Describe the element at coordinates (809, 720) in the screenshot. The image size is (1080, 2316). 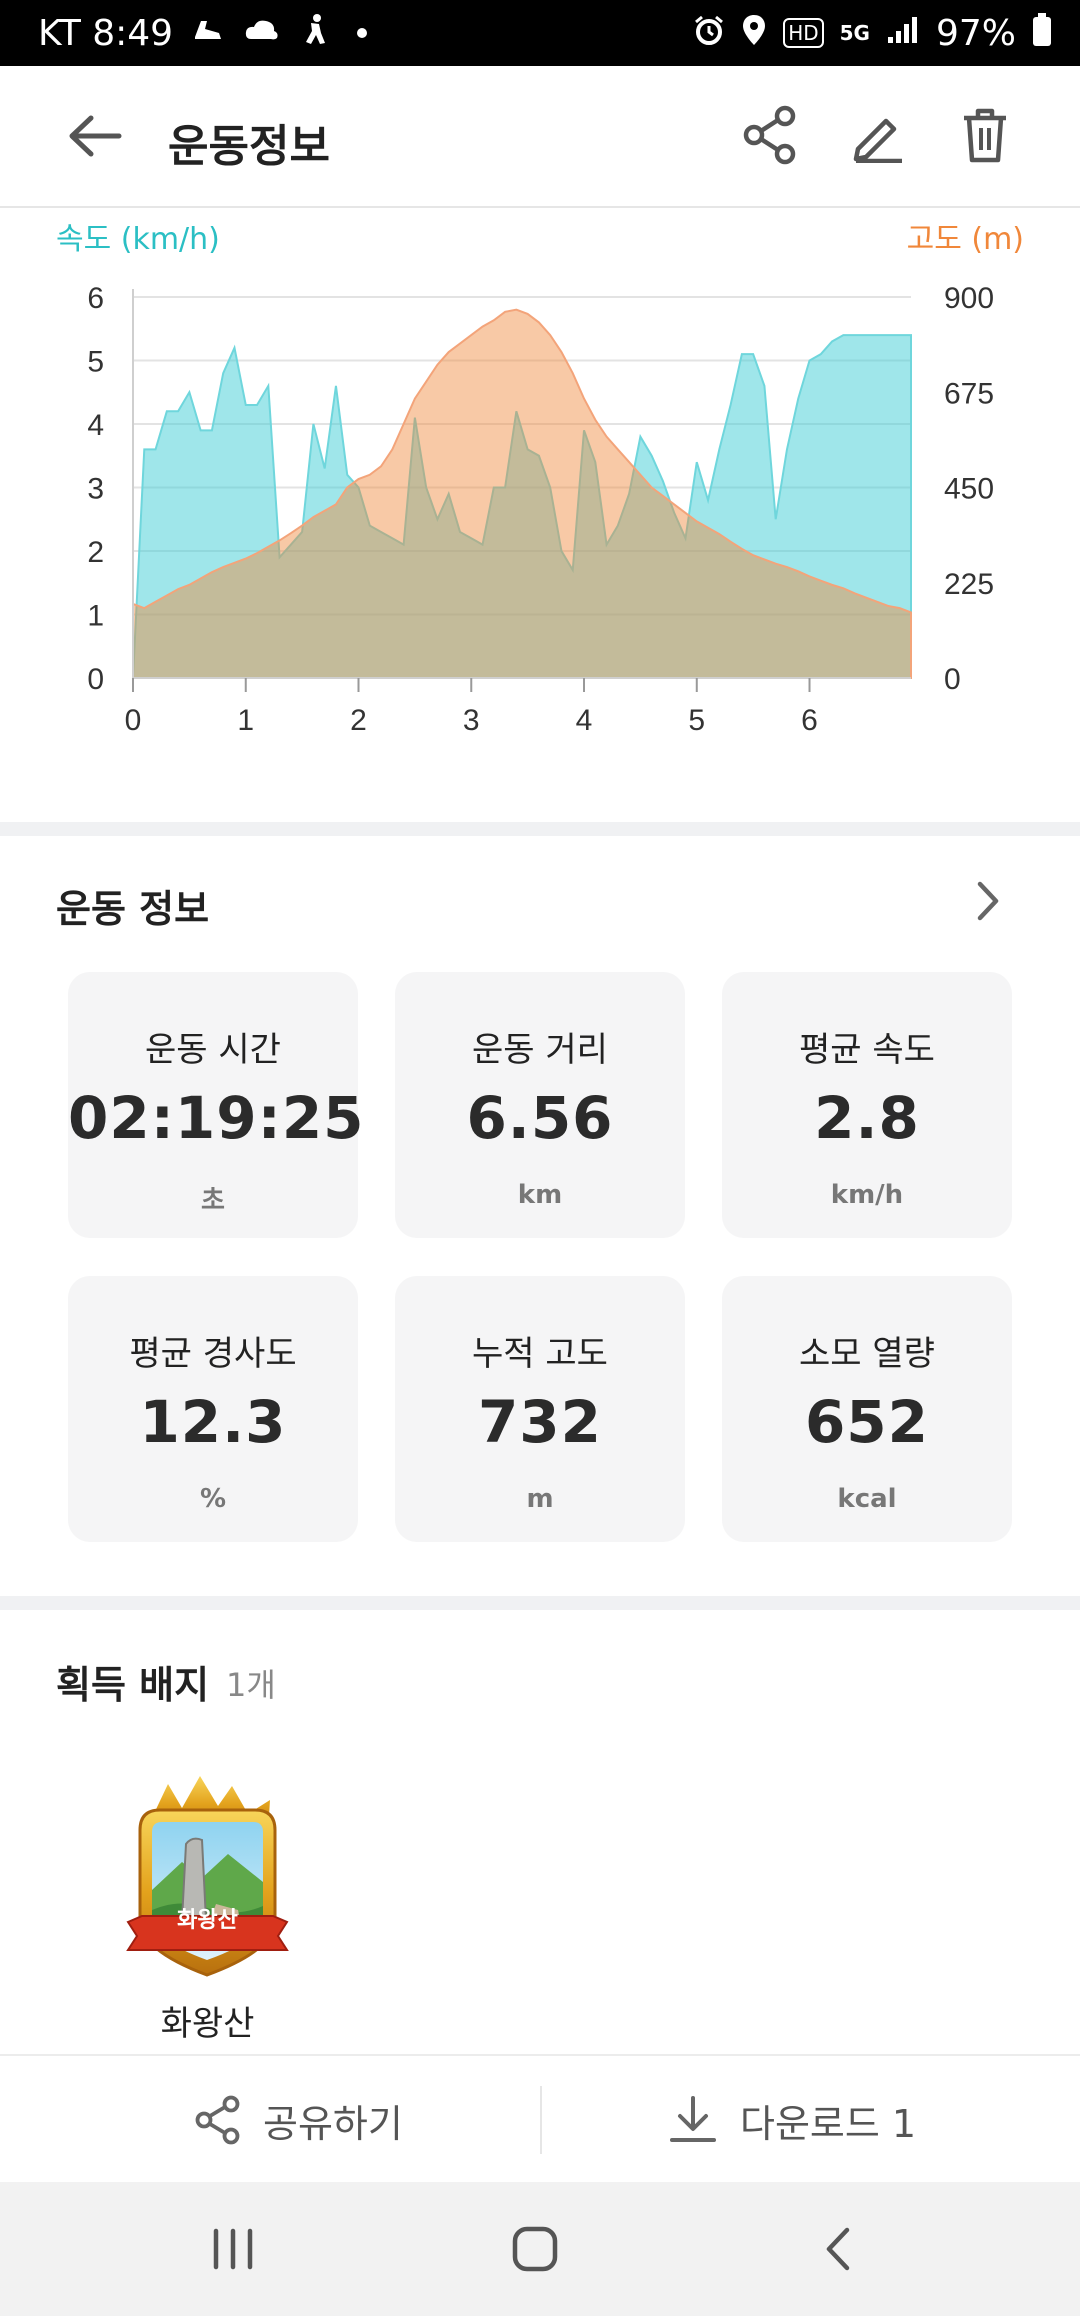
I see `x-tick-label: 6` at that location.